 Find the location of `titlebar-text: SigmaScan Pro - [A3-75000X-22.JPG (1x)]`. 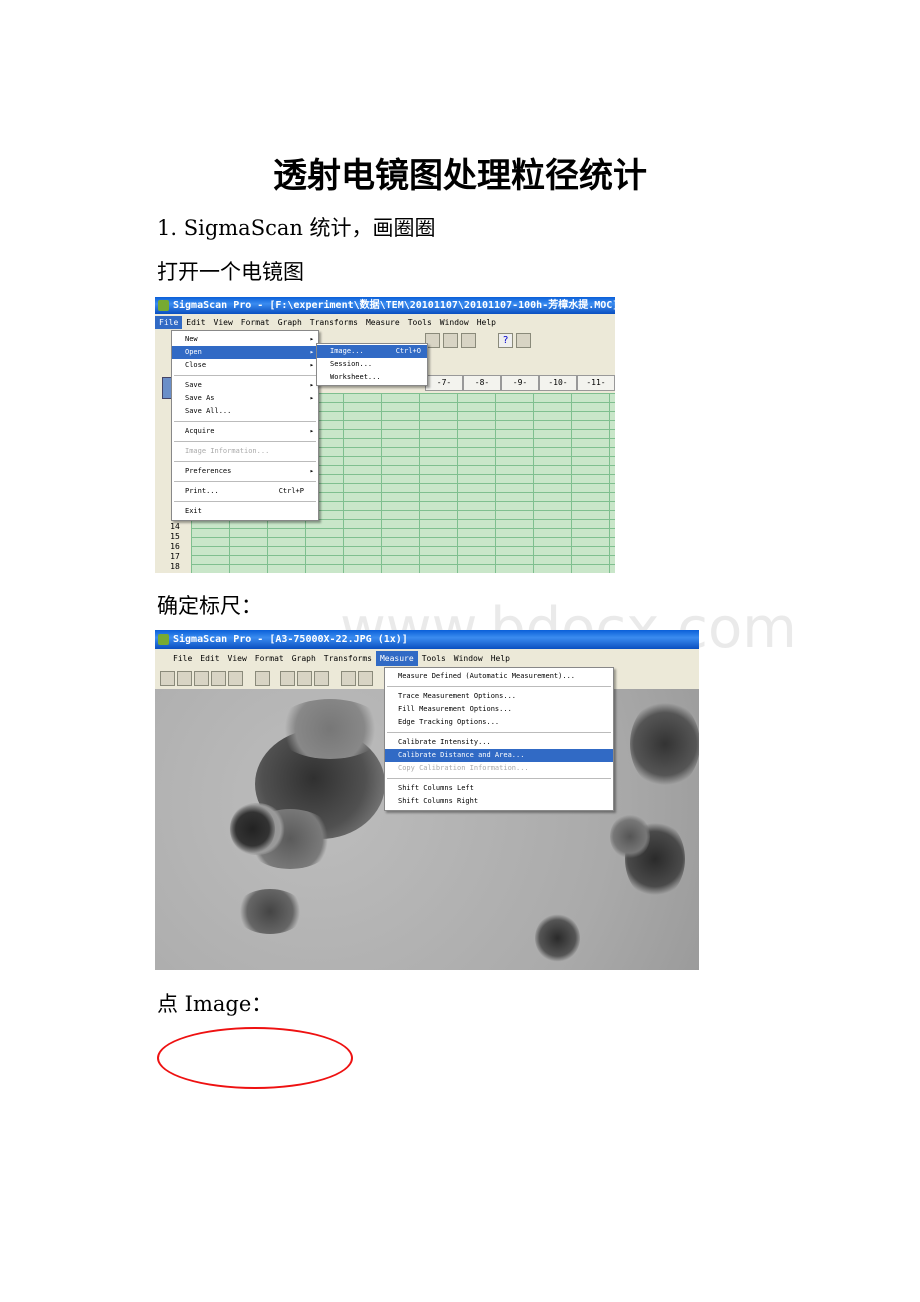

titlebar-text: SigmaScan Pro - [A3-75000X-22.JPG (1x)] is located at coordinates (290, 639).